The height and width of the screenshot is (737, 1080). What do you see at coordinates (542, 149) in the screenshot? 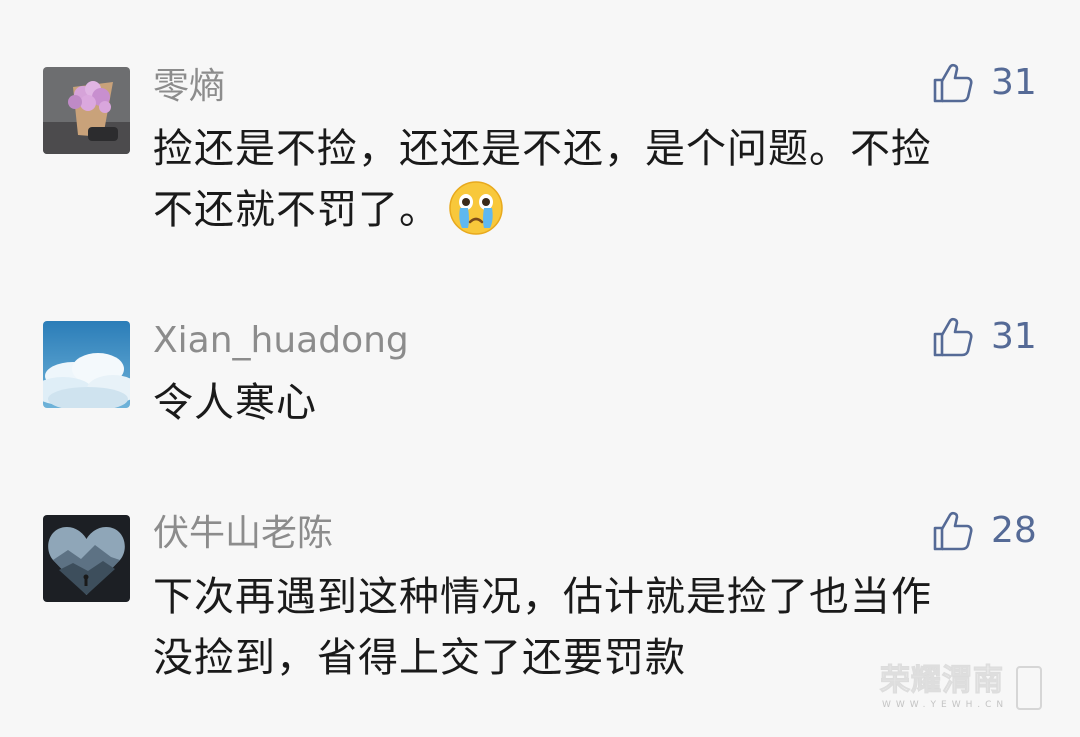
I see `comment-text-line: 捡还是不捡，还还是不还，是个问题。不捡` at bounding box center [542, 149].